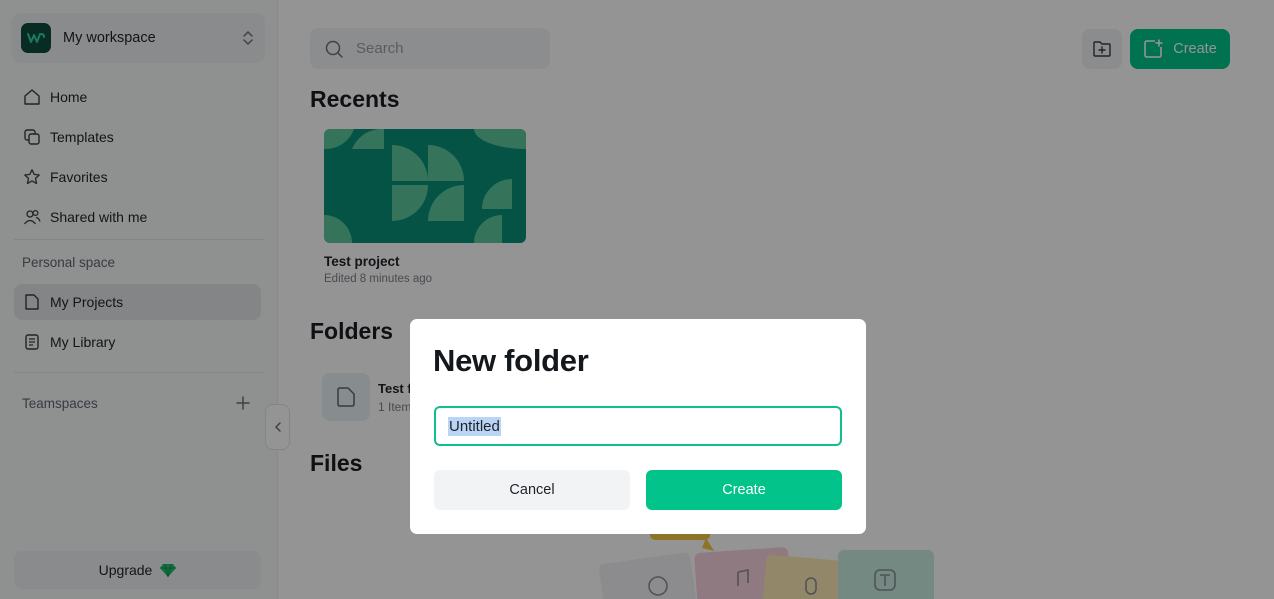  What do you see at coordinates (511, 360) in the screenshot?
I see `dialog-title: New folder` at bounding box center [511, 360].